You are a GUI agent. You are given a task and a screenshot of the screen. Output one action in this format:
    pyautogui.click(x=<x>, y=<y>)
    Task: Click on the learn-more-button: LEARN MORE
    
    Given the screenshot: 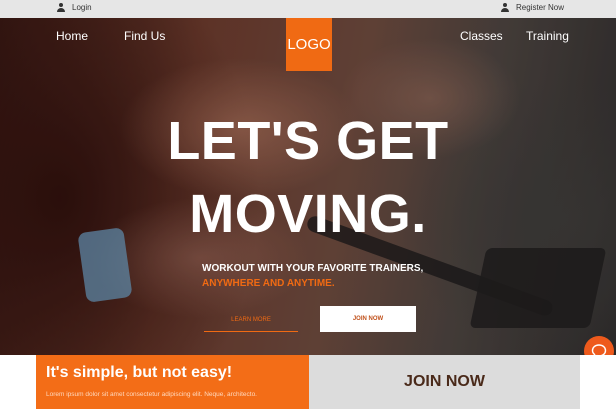 What is the action you would take?
    pyautogui.click(x=251, y=320)
    